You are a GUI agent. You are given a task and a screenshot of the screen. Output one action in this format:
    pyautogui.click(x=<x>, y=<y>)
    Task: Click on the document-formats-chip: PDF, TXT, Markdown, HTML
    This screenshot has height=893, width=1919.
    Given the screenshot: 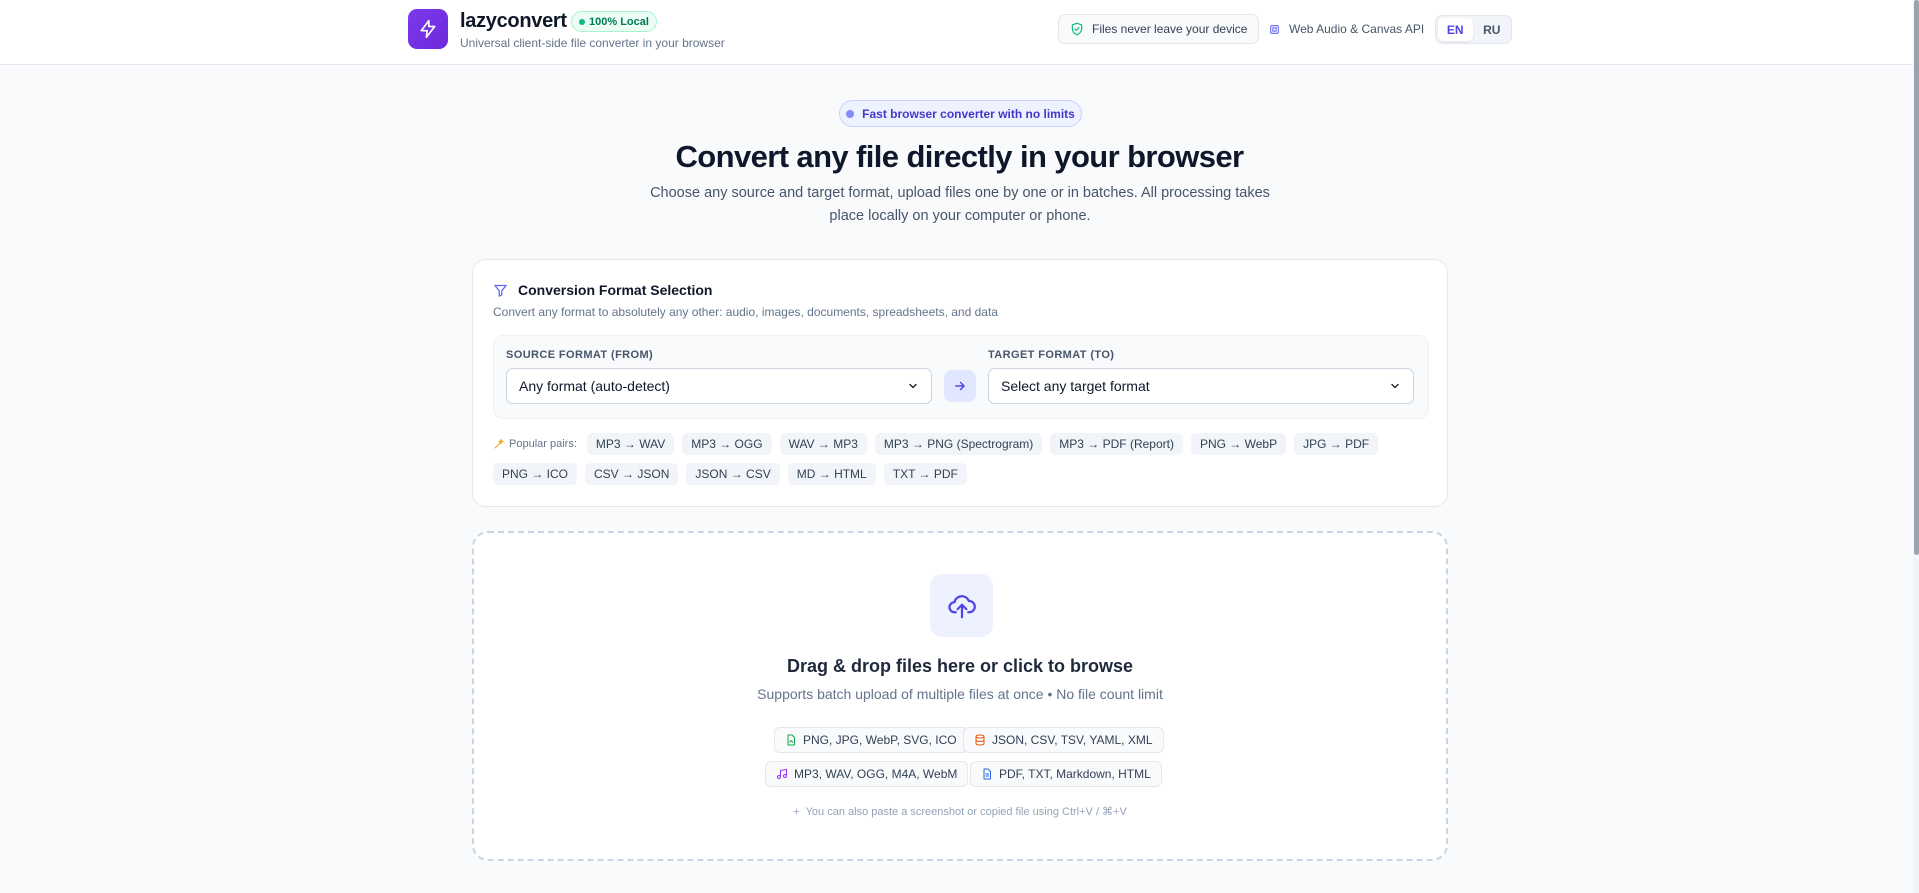 What is the action you would take?
    pyautogui.click(x=1066, y=774)
    